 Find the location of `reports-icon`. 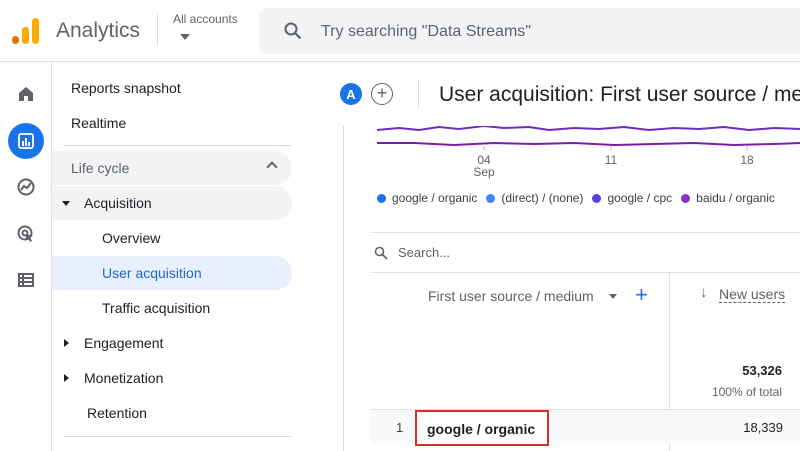

reports-icon is located at coordinates (26, 141).